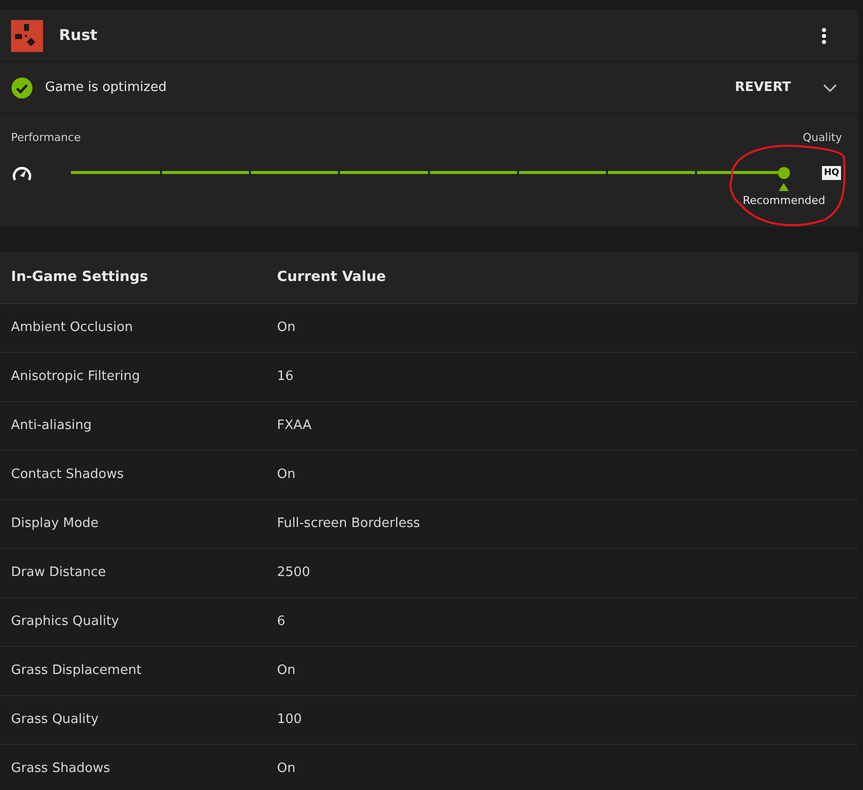  Describe the element at coordinates (55, 720) in the screenshot. I see `table-cell-text: Grass Quality` at that location.